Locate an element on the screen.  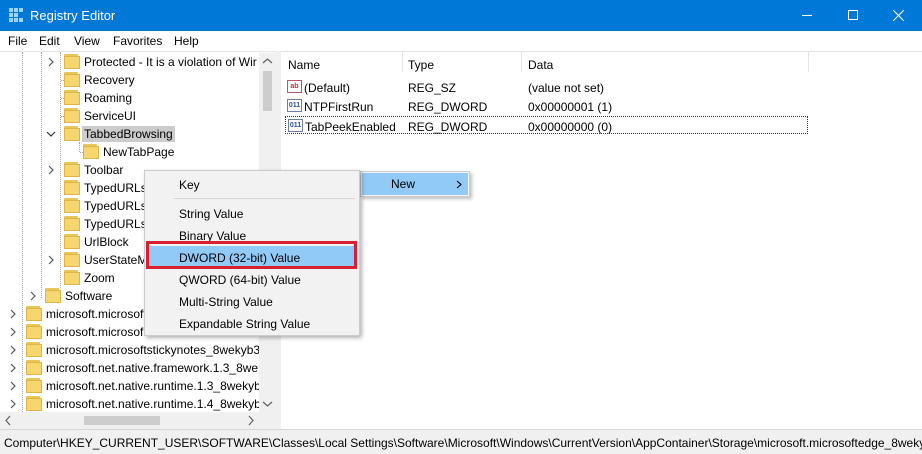
tree-item-label: microsoft.microsof is located at coordinates (95, 332).